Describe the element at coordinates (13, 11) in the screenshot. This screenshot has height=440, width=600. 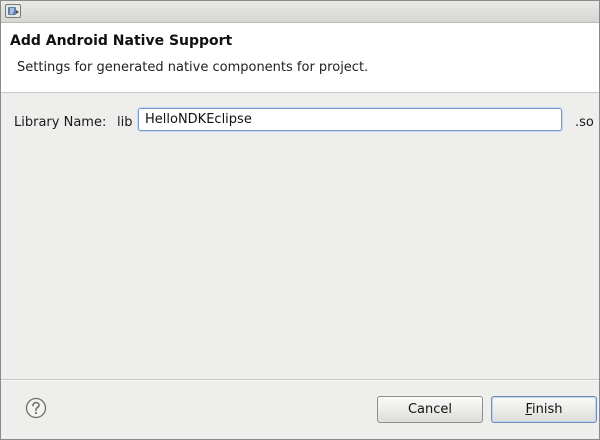
I see `window-menu-icon` at that location.